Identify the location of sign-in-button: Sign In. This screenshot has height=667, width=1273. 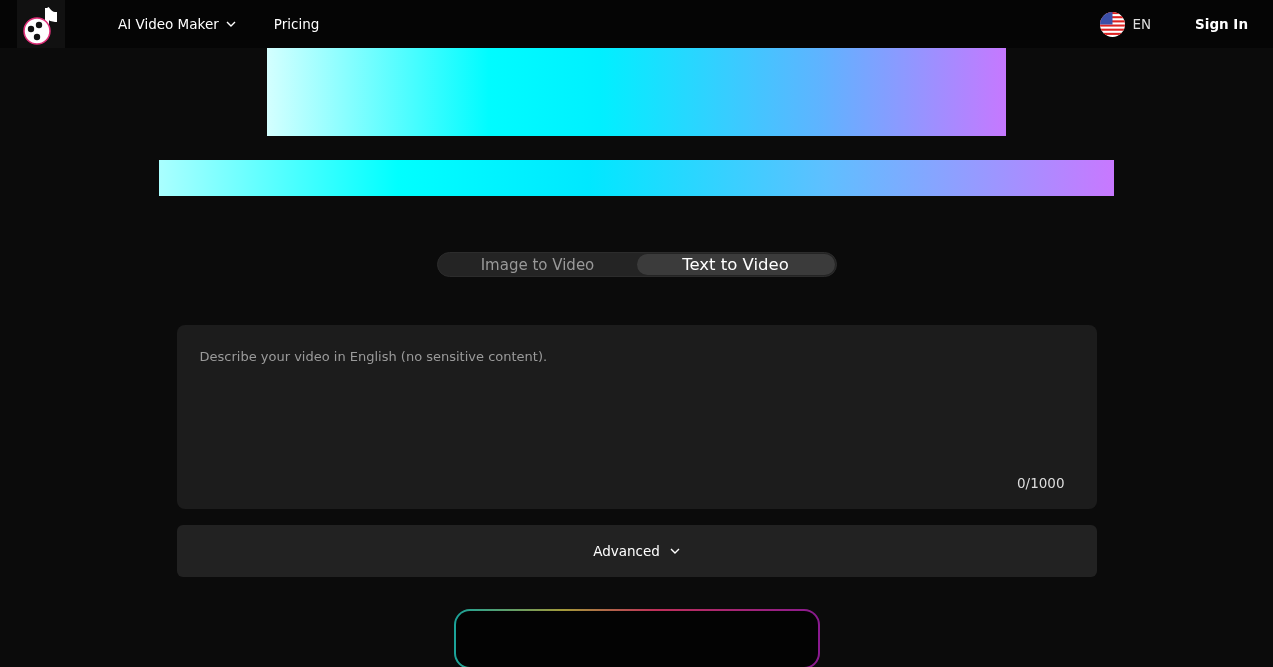
(1221, 24).